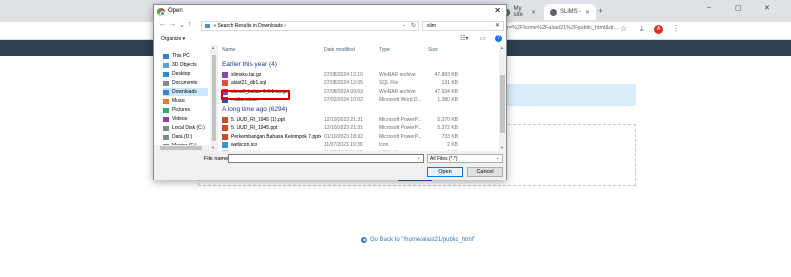  I want to click on file-date: 12/10/2023 21:31, so click(343, 120).